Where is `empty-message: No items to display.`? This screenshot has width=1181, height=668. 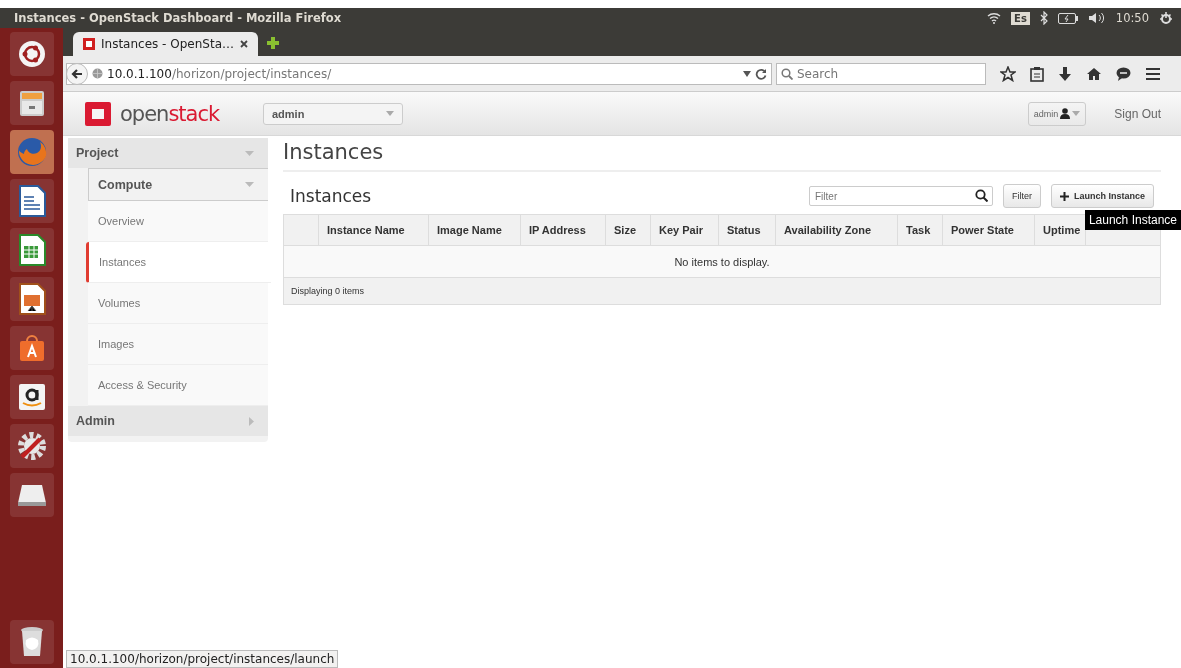 empty-message: No items to display. is located at coordinates (722, 261).